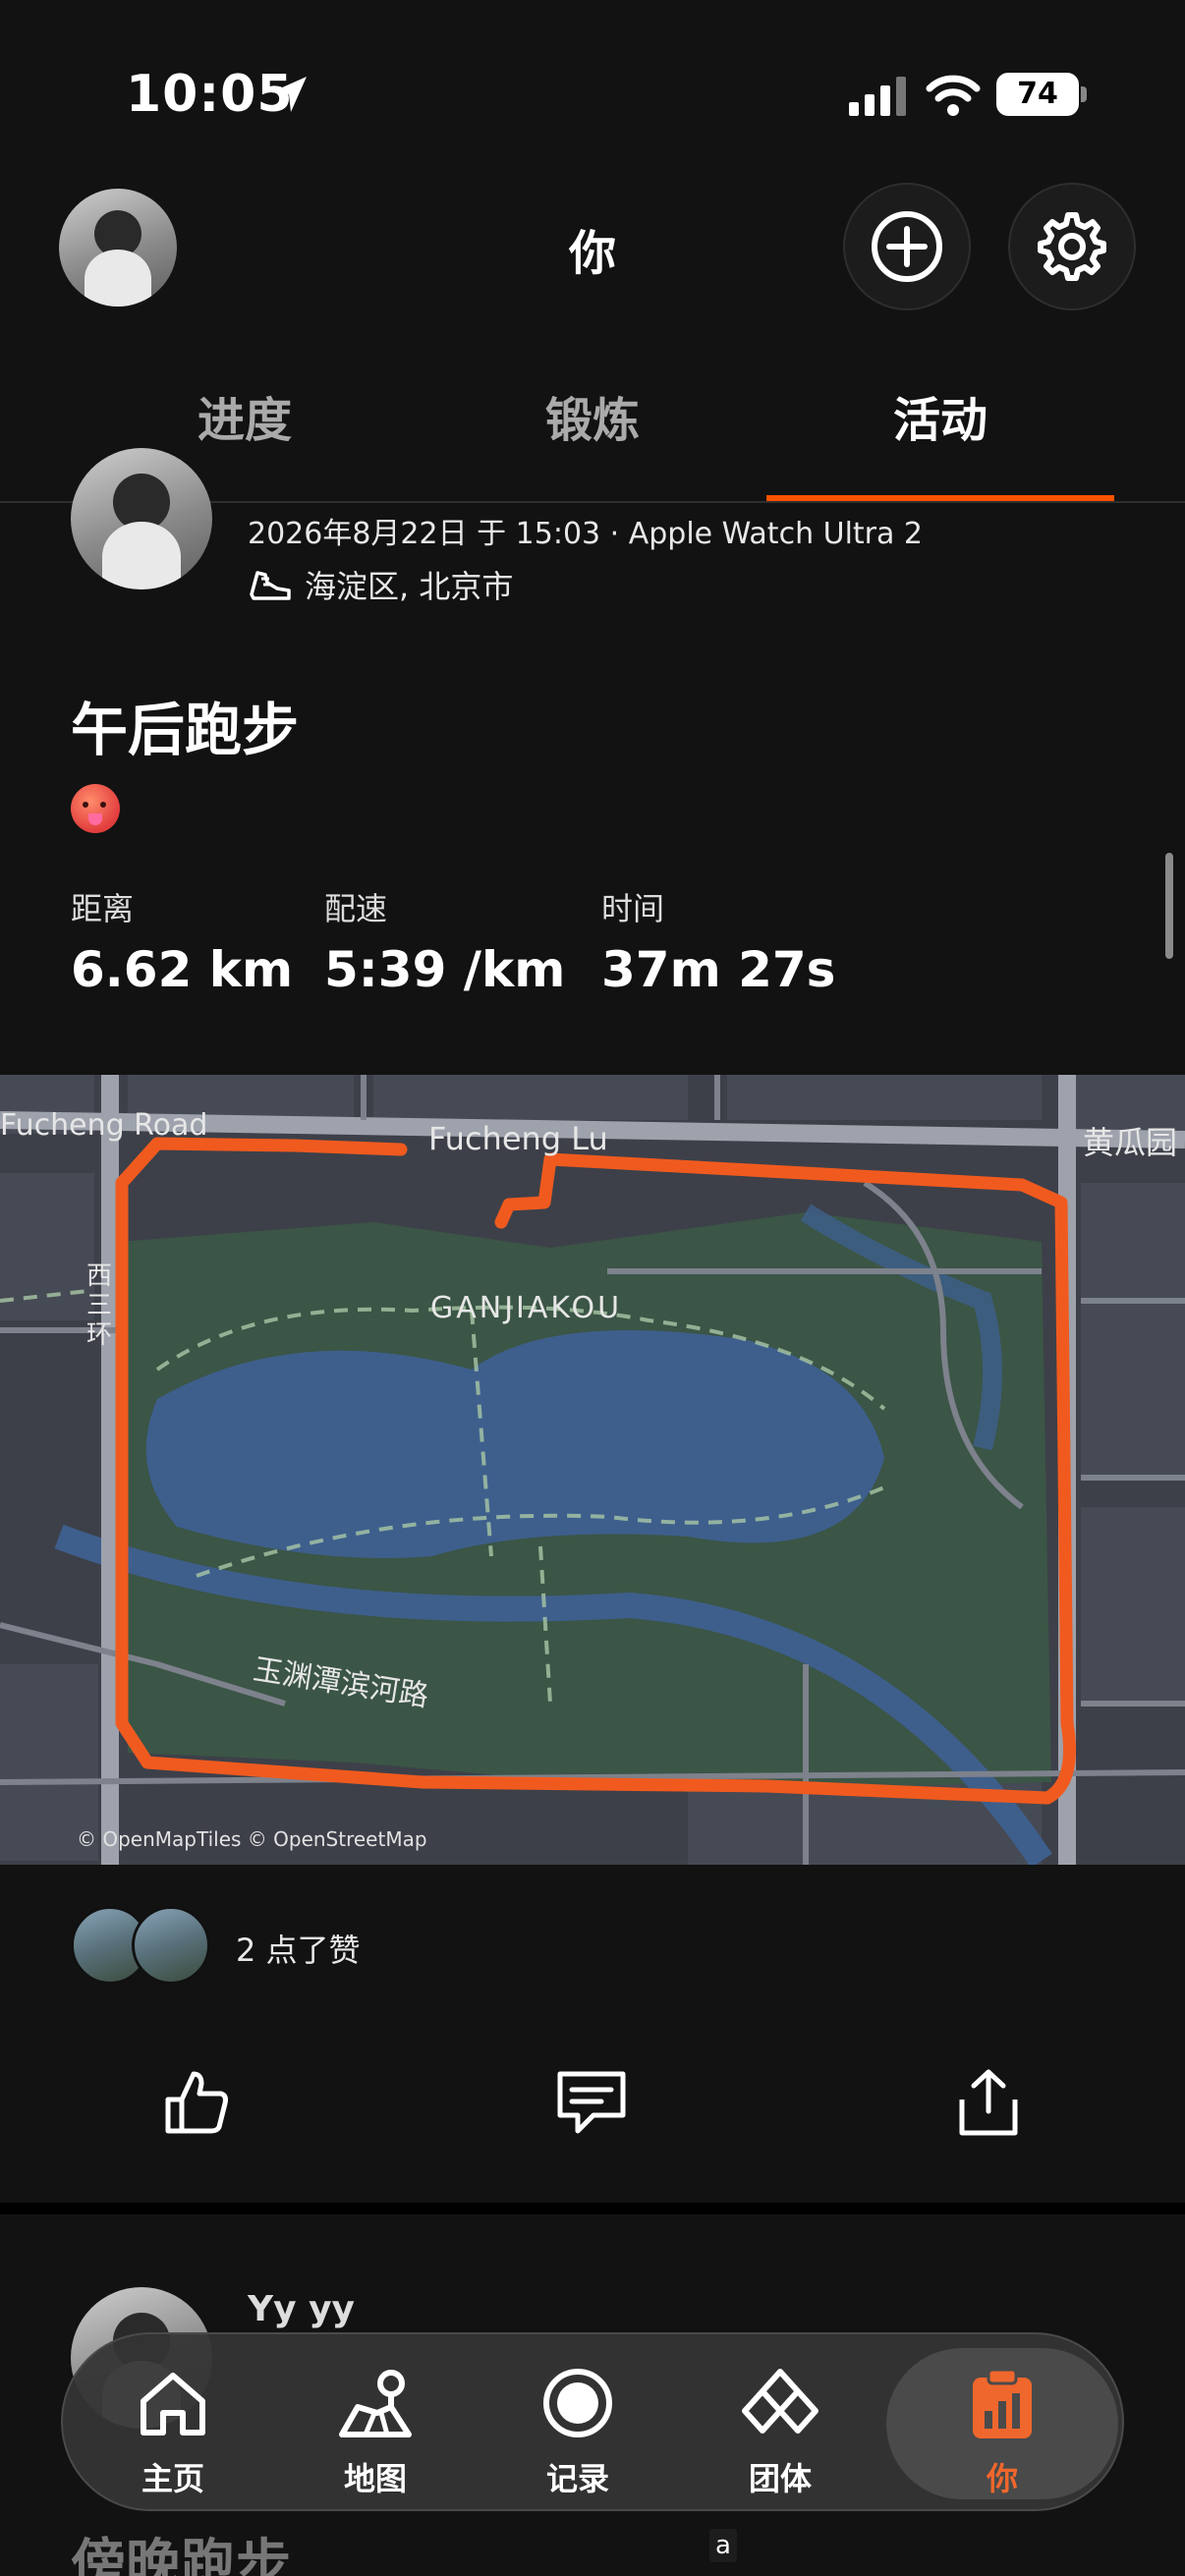  What do you see at coordinates (577, 2403) in the screenshot?
I see `record-icon` at bounding box center [577, 2403].